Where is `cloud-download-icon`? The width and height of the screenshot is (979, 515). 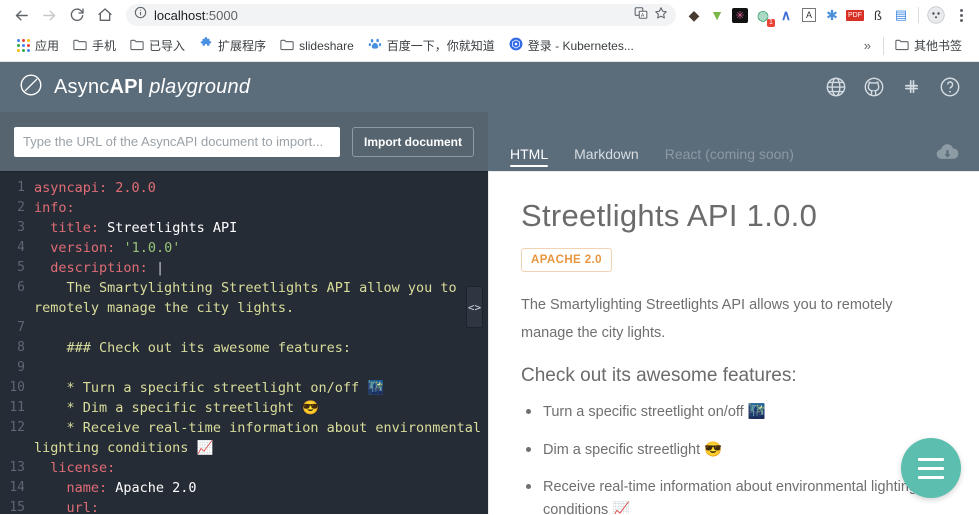 cloud-download-icon is located at coordinates (948, 156).